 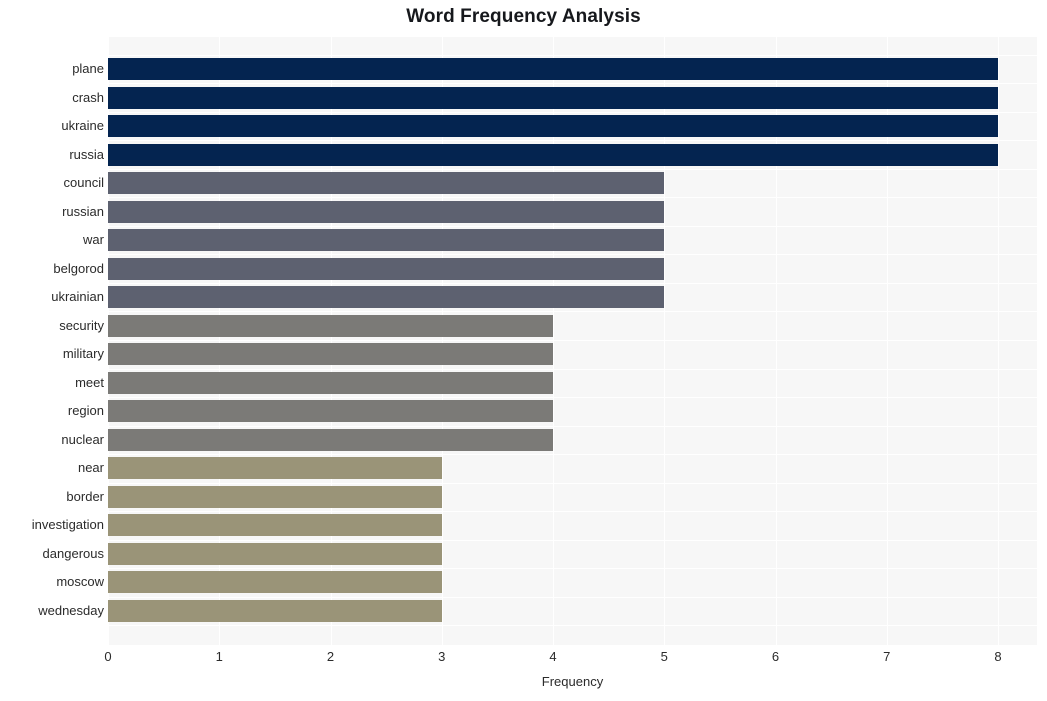 I want to click on bar-near, so click(x=275, y=468).